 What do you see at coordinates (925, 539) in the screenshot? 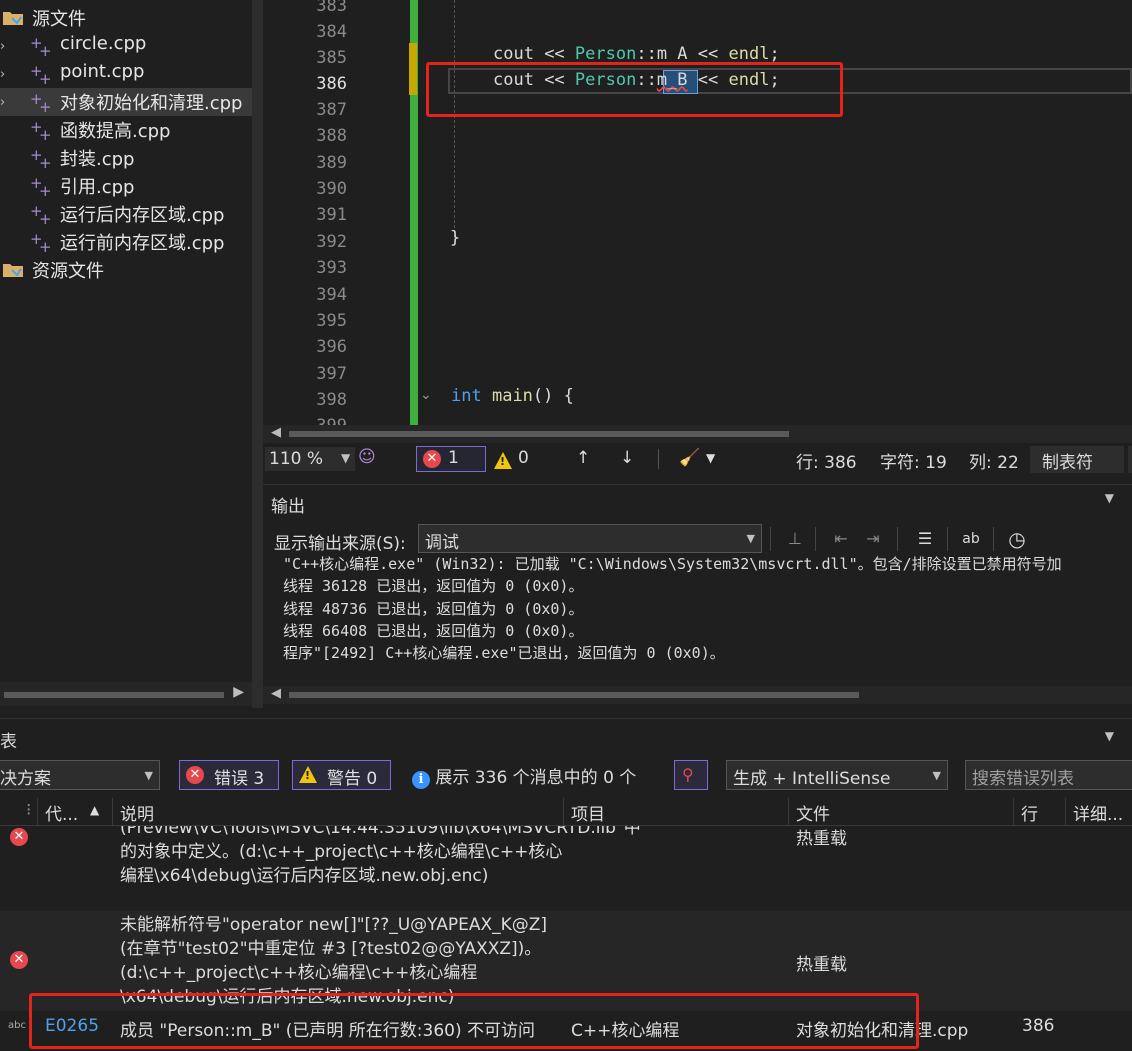
I see `clear-all-icon: ☰` at bounding box center [925, 539].